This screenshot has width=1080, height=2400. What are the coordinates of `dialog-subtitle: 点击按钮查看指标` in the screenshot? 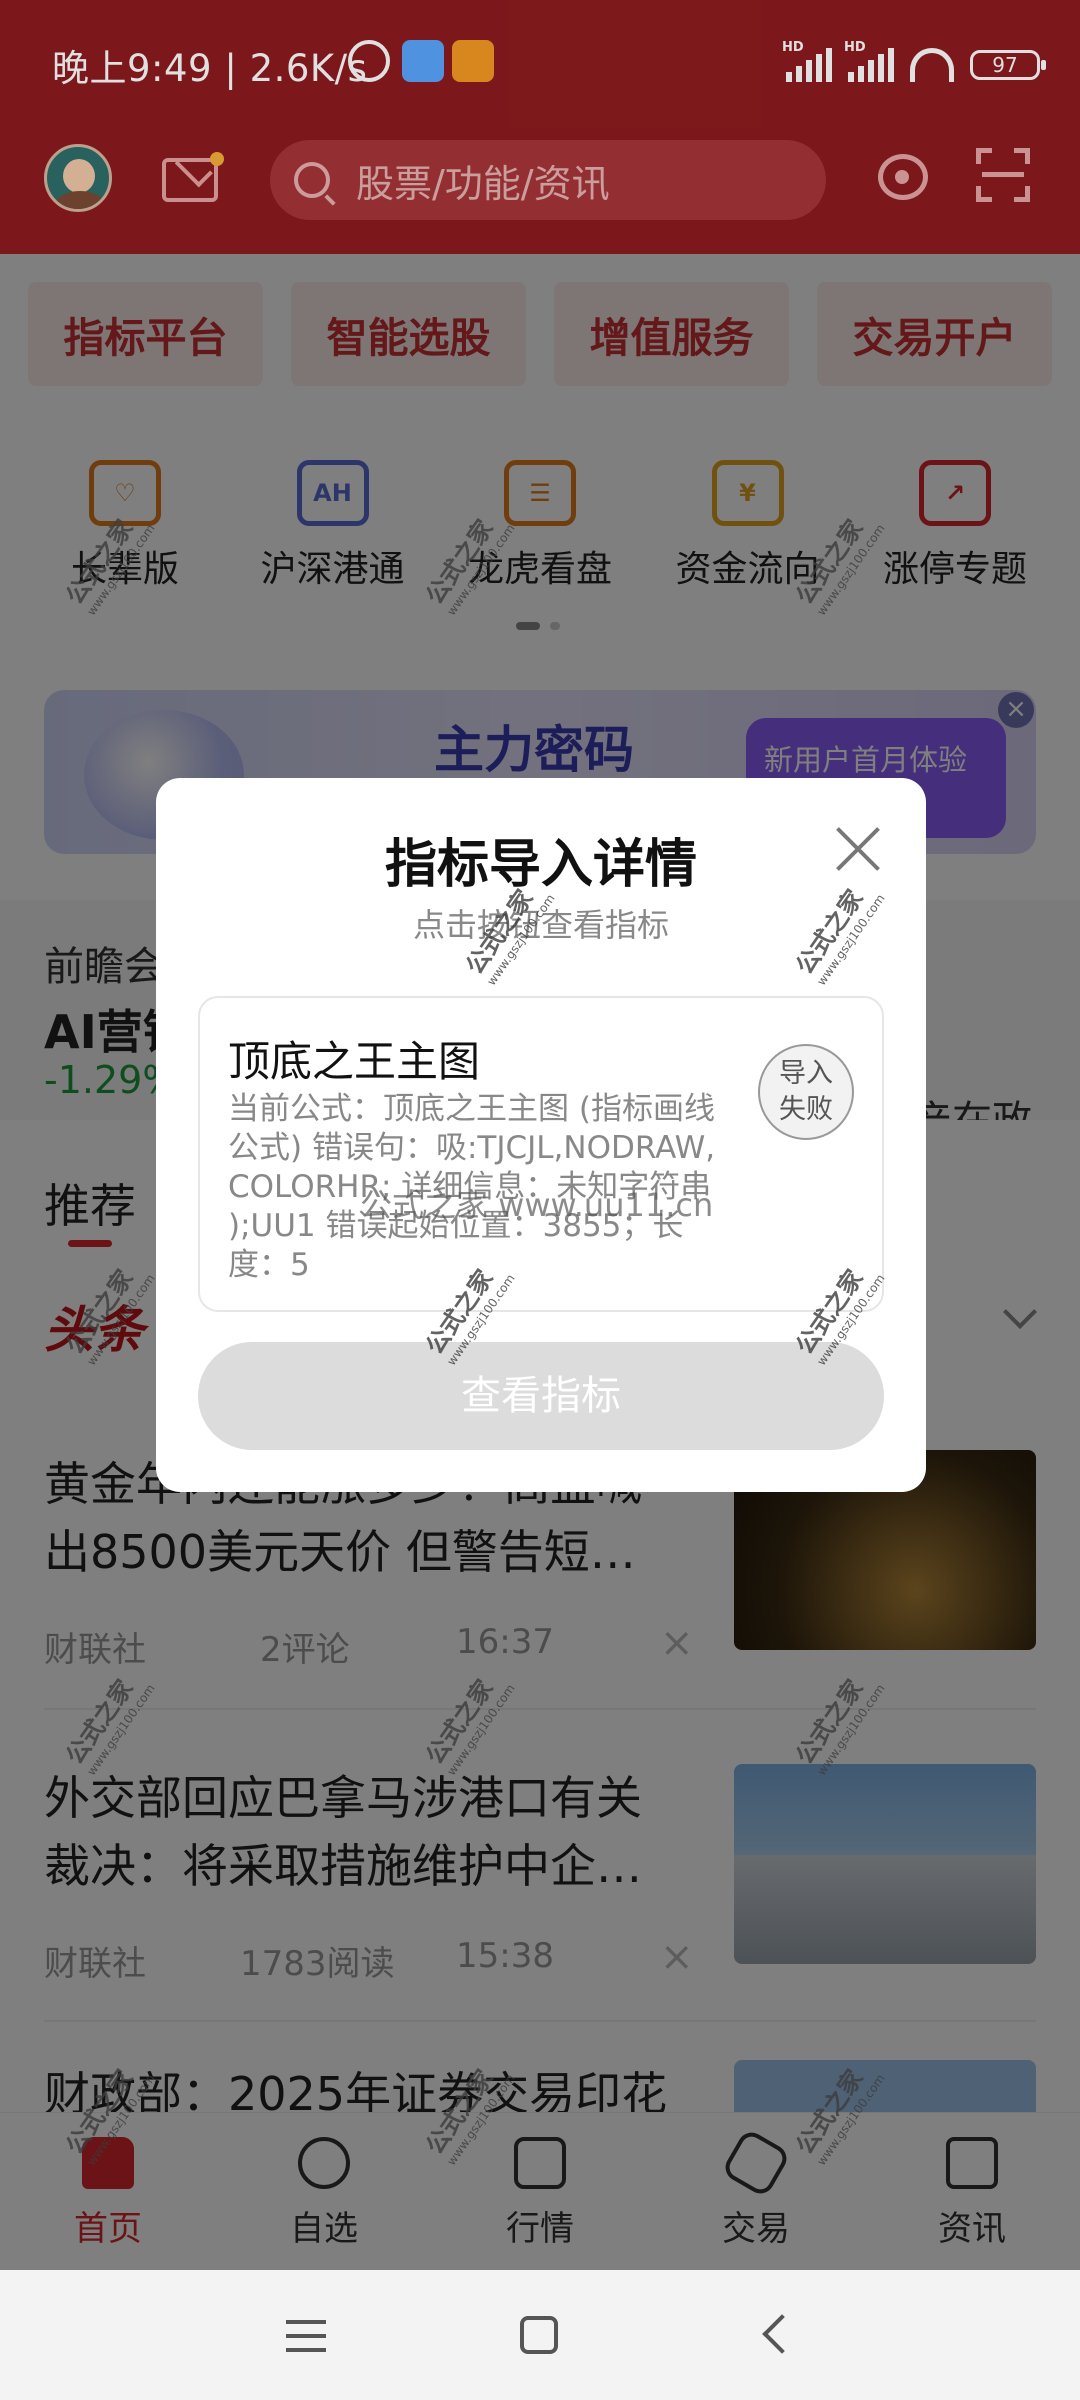 It's located at (540, 925).